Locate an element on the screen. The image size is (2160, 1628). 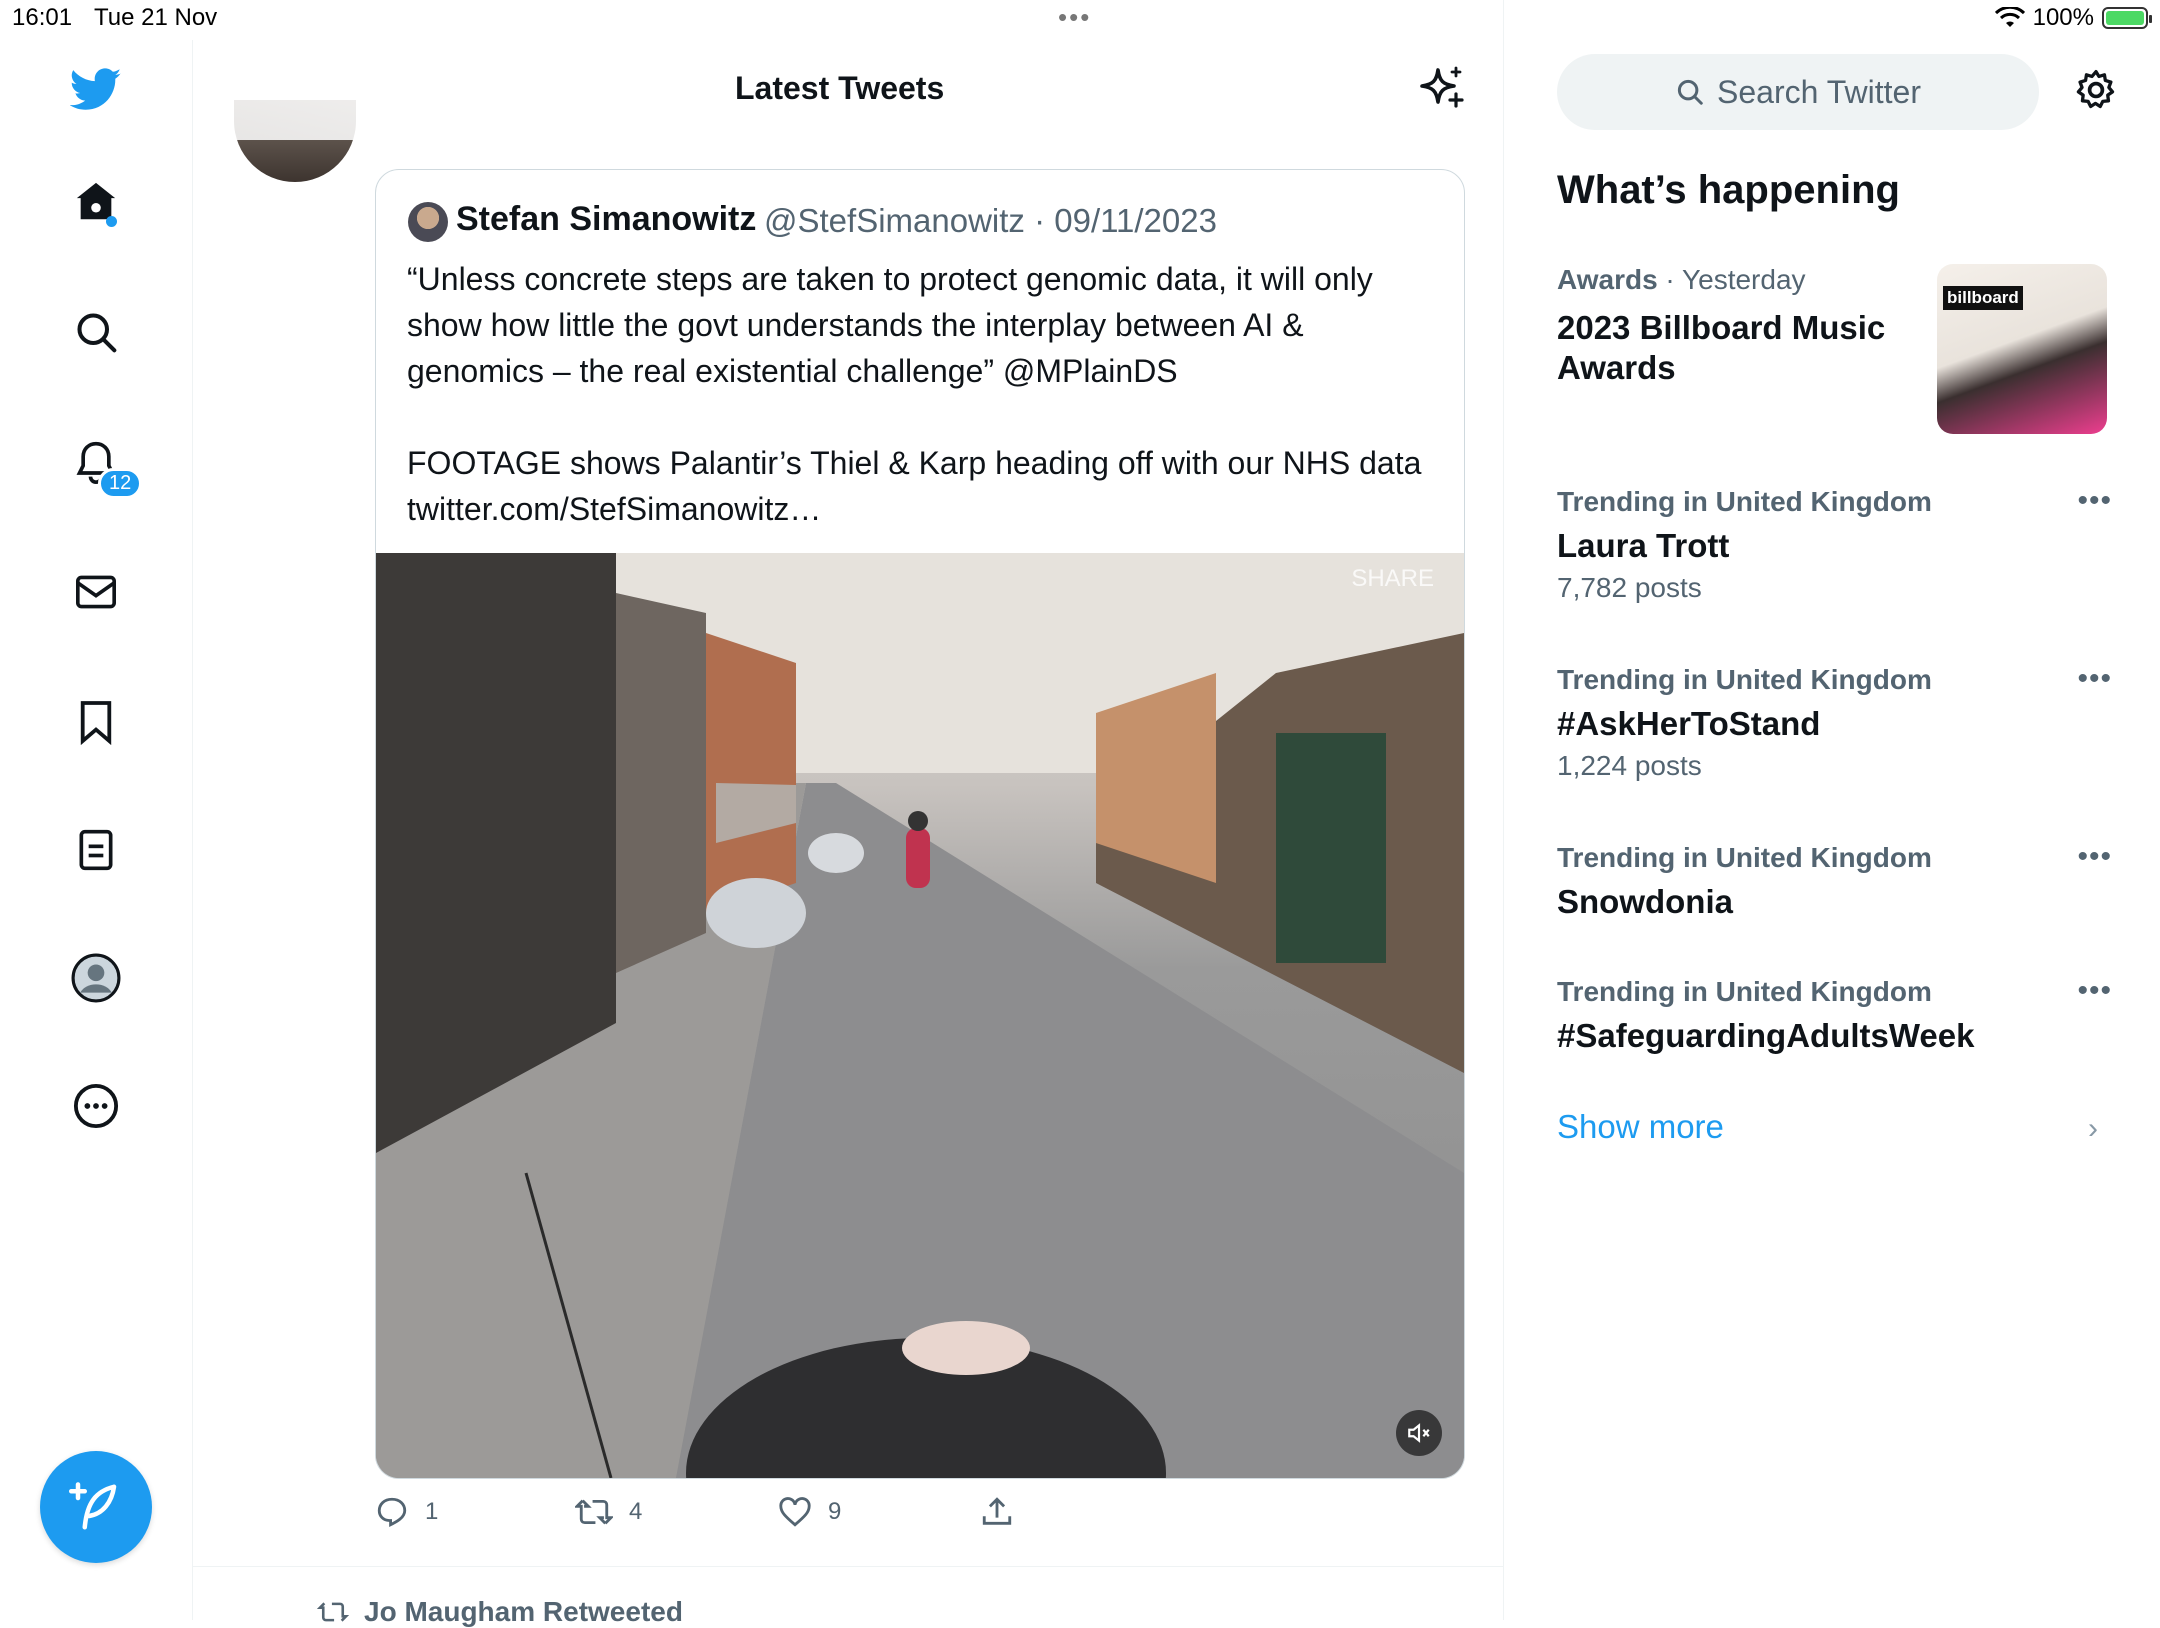
quoted-author-handle-date: @StefSimanowitz · 09/11/2023 is located at coordinates (990, 220).